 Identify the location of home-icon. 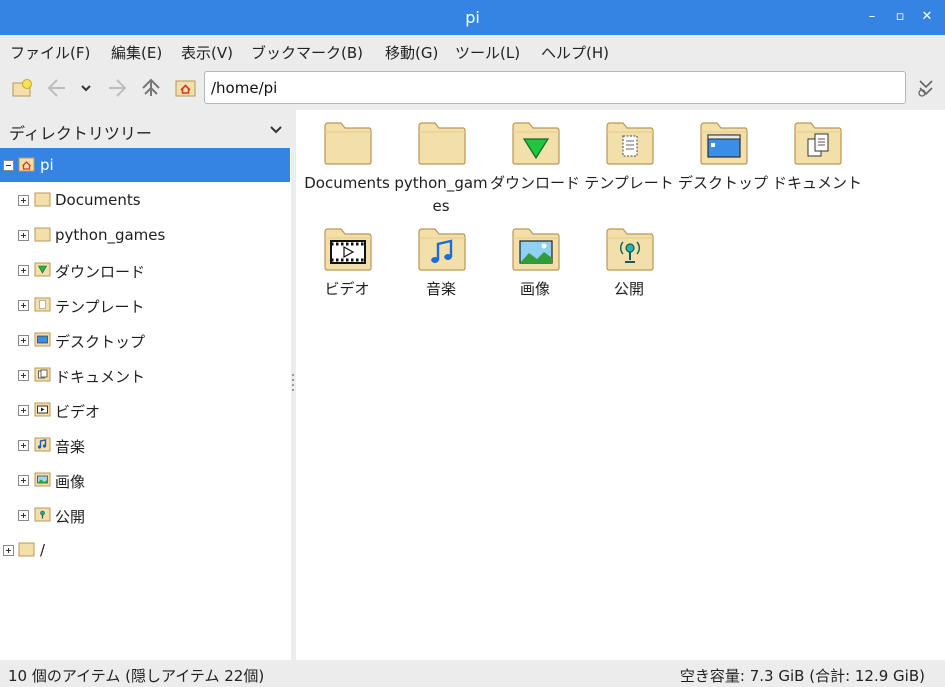
(186, 88).